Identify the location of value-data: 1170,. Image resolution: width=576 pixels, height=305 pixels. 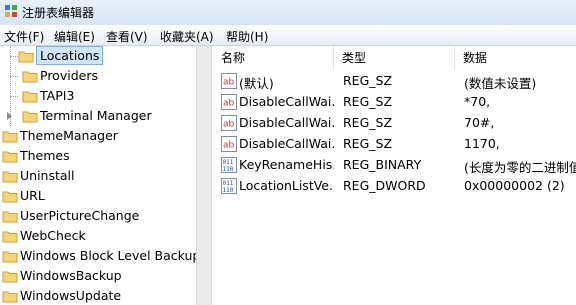
(482, 143).